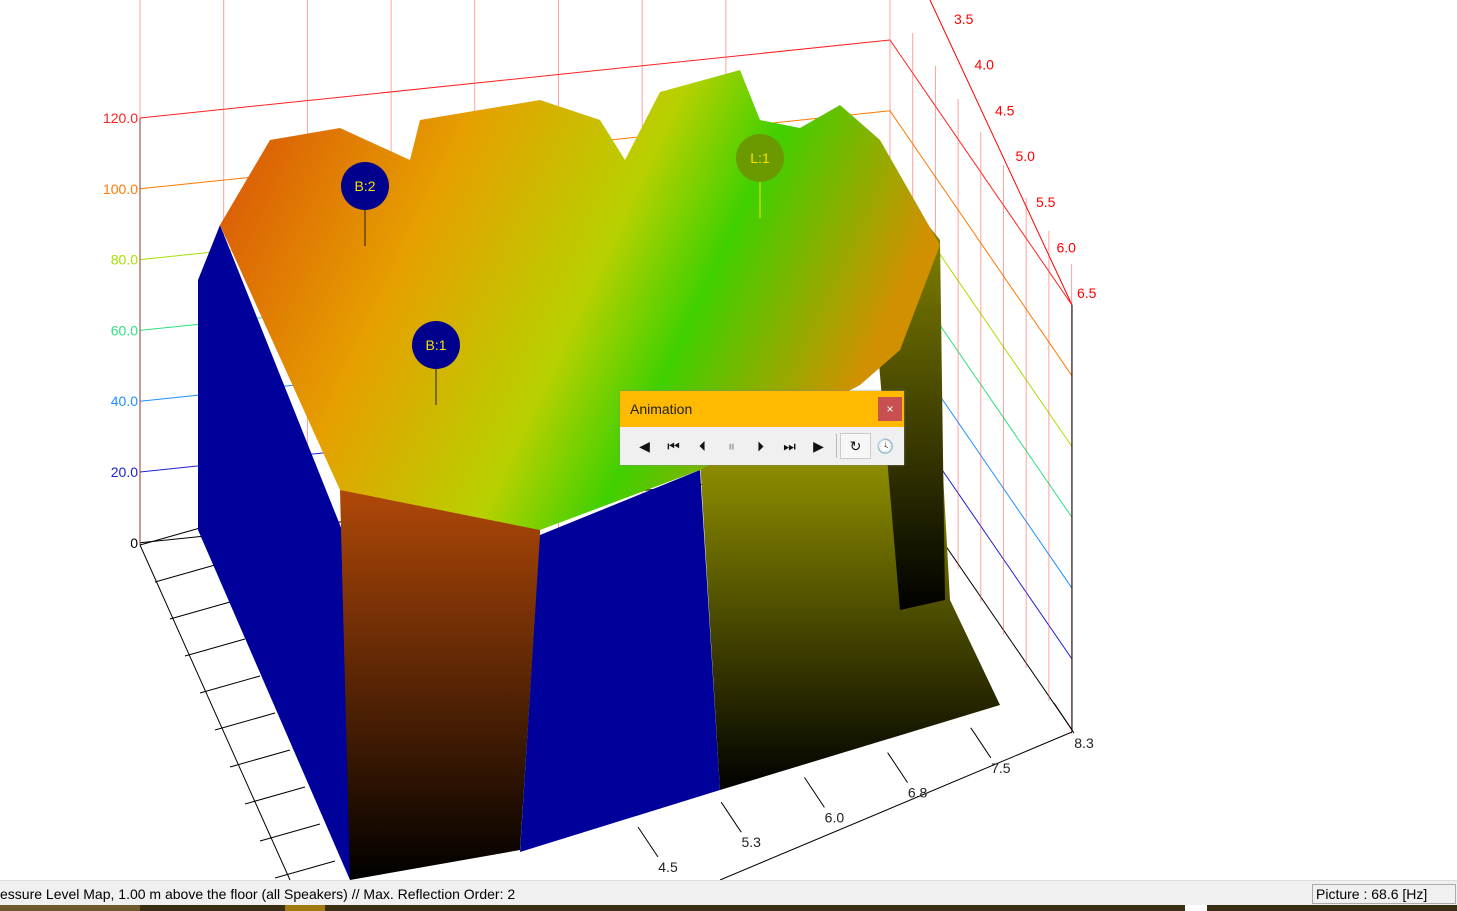 This screenshot has width=1457, height=911. Describe the element at coordinates (620, 661) in the screenshot. I see `surface-side-front-middle` at that location.